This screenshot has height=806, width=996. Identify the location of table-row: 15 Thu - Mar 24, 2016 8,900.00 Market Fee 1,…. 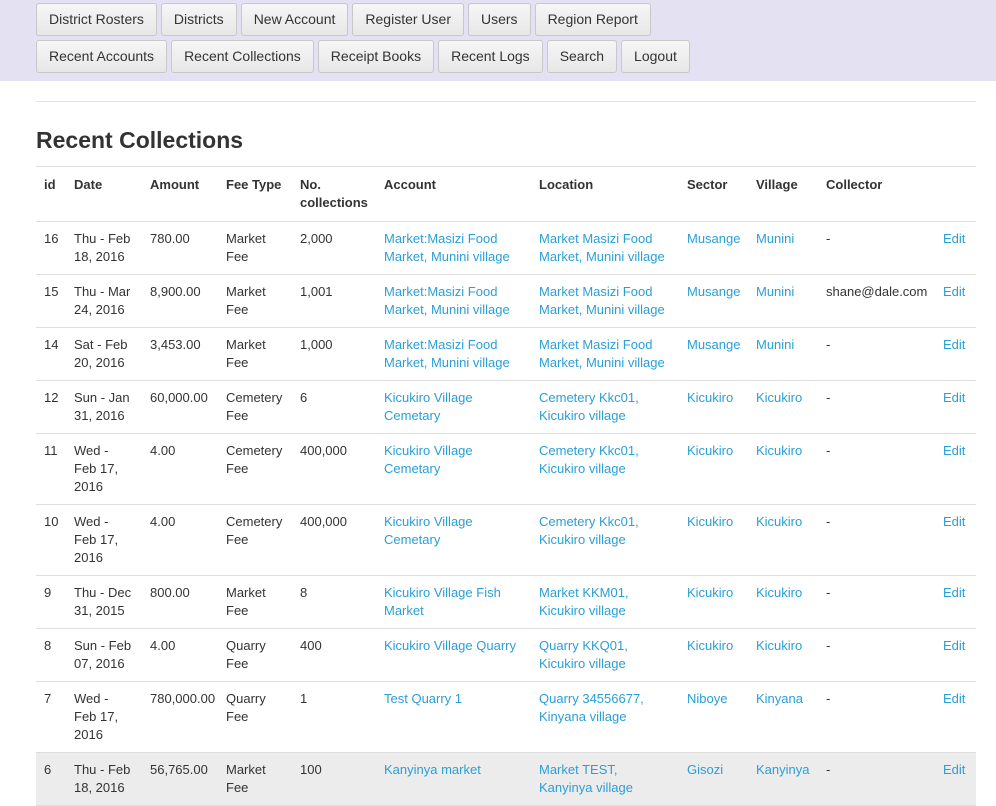
(506, 301).